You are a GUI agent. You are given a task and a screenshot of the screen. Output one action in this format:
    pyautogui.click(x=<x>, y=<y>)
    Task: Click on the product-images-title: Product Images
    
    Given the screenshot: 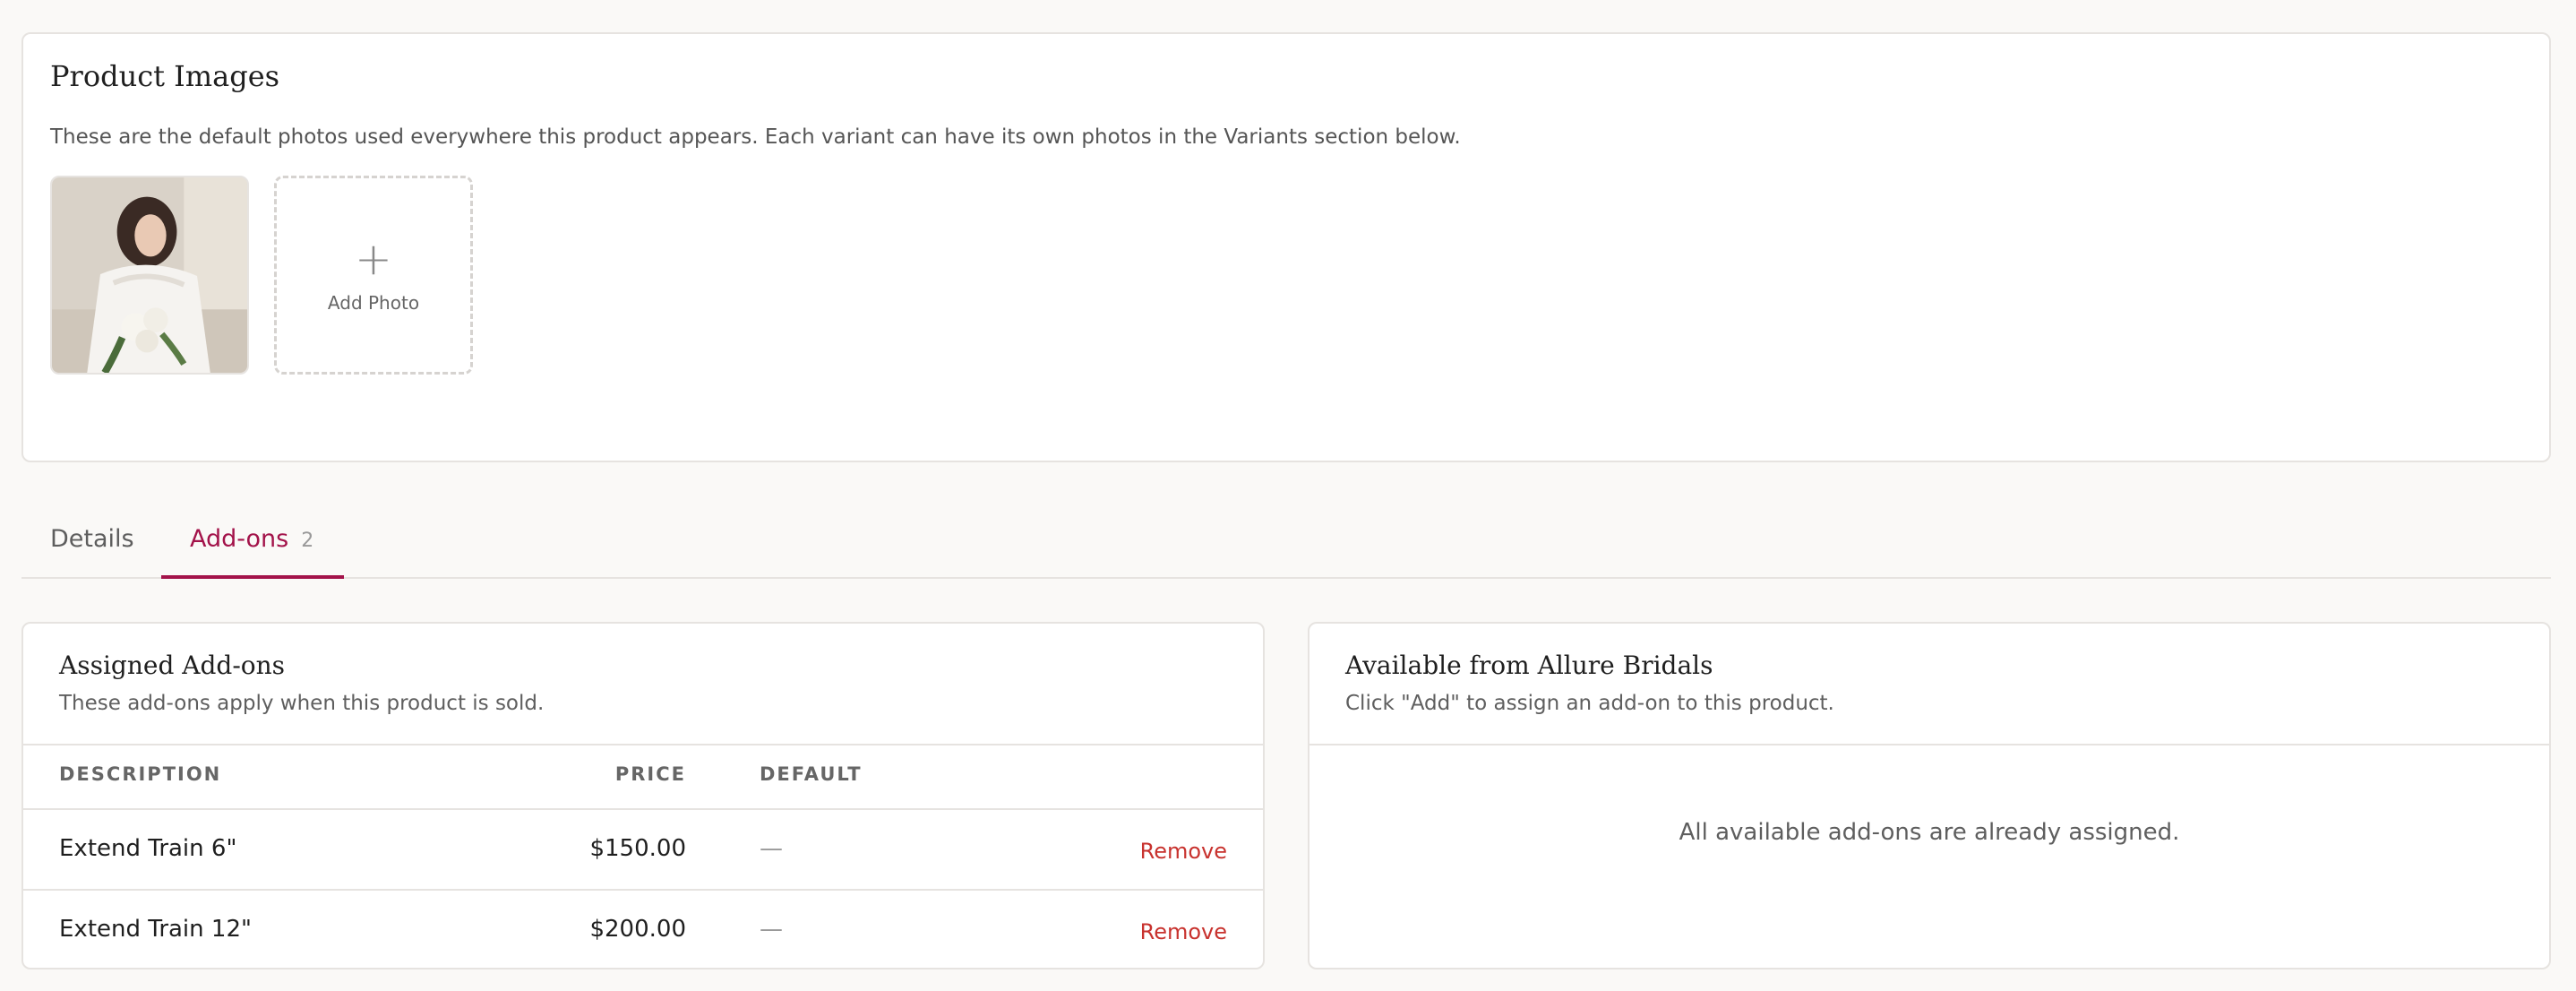 What is the action you would take?
    pyautogui.click(x=165, y=76)
    